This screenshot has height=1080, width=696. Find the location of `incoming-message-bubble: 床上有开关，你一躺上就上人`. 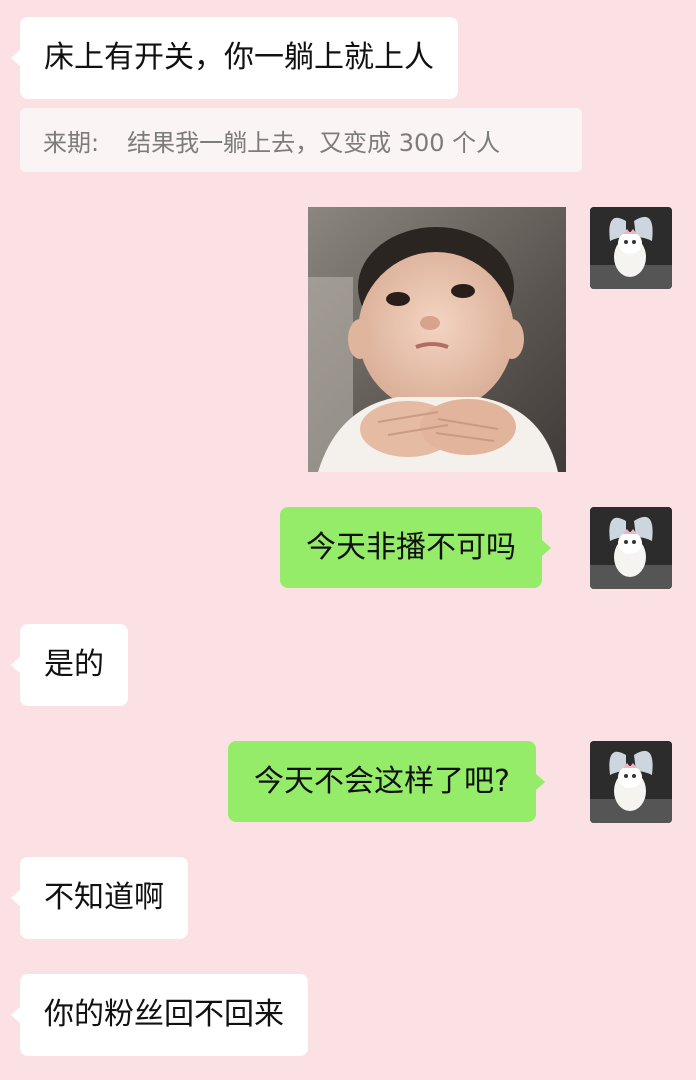

incoming-message-bubble: 床上有开关，你一躺上就上人 is located at coordinates (234, 58).